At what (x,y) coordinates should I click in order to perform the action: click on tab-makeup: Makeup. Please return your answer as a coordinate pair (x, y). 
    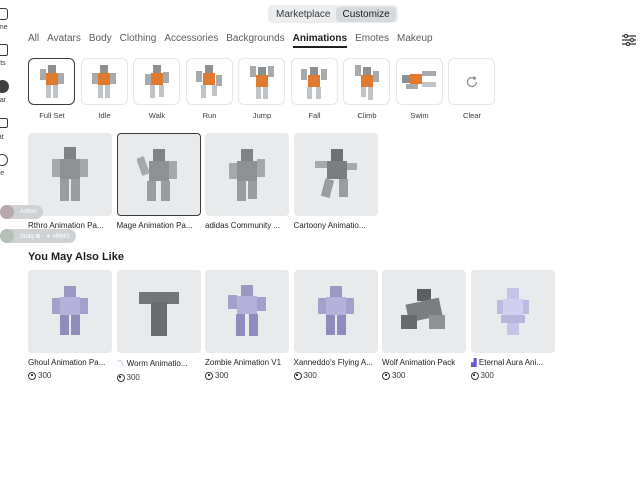
    Looking at the image, I should click on (415, 39).